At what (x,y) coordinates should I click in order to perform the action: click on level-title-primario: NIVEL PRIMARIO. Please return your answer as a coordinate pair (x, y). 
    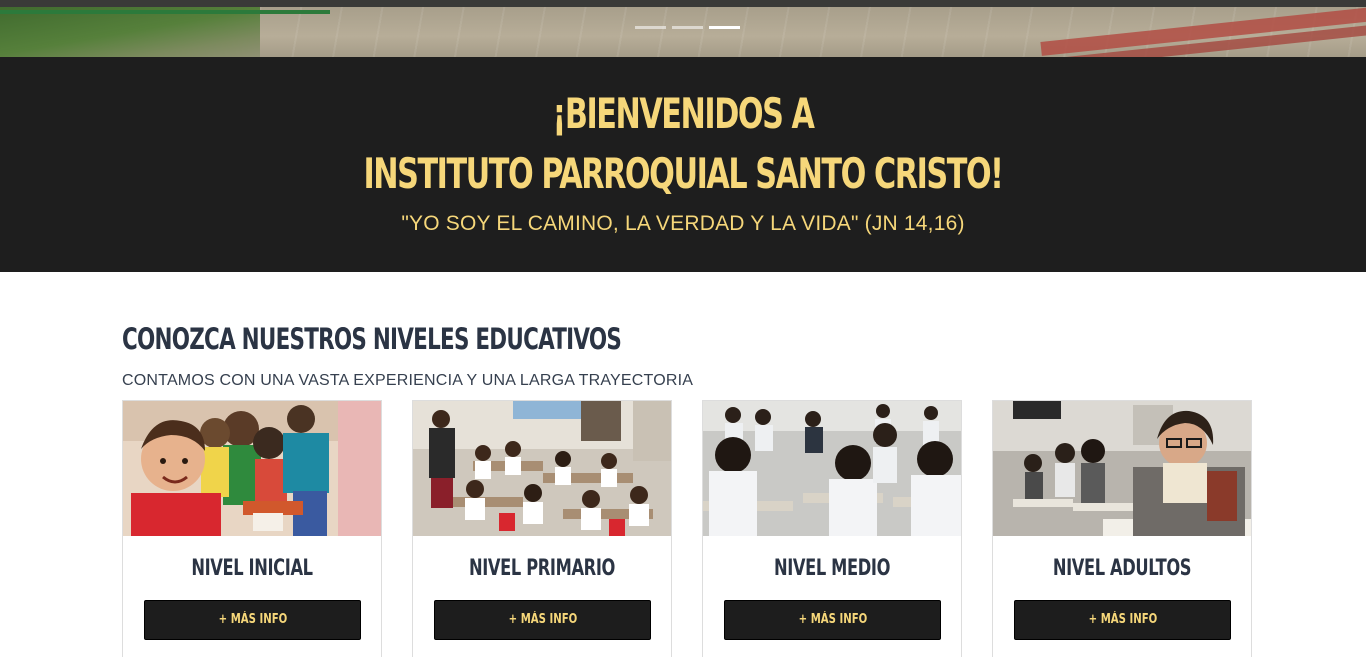
    Looking at the image, I should click on (542, 568).